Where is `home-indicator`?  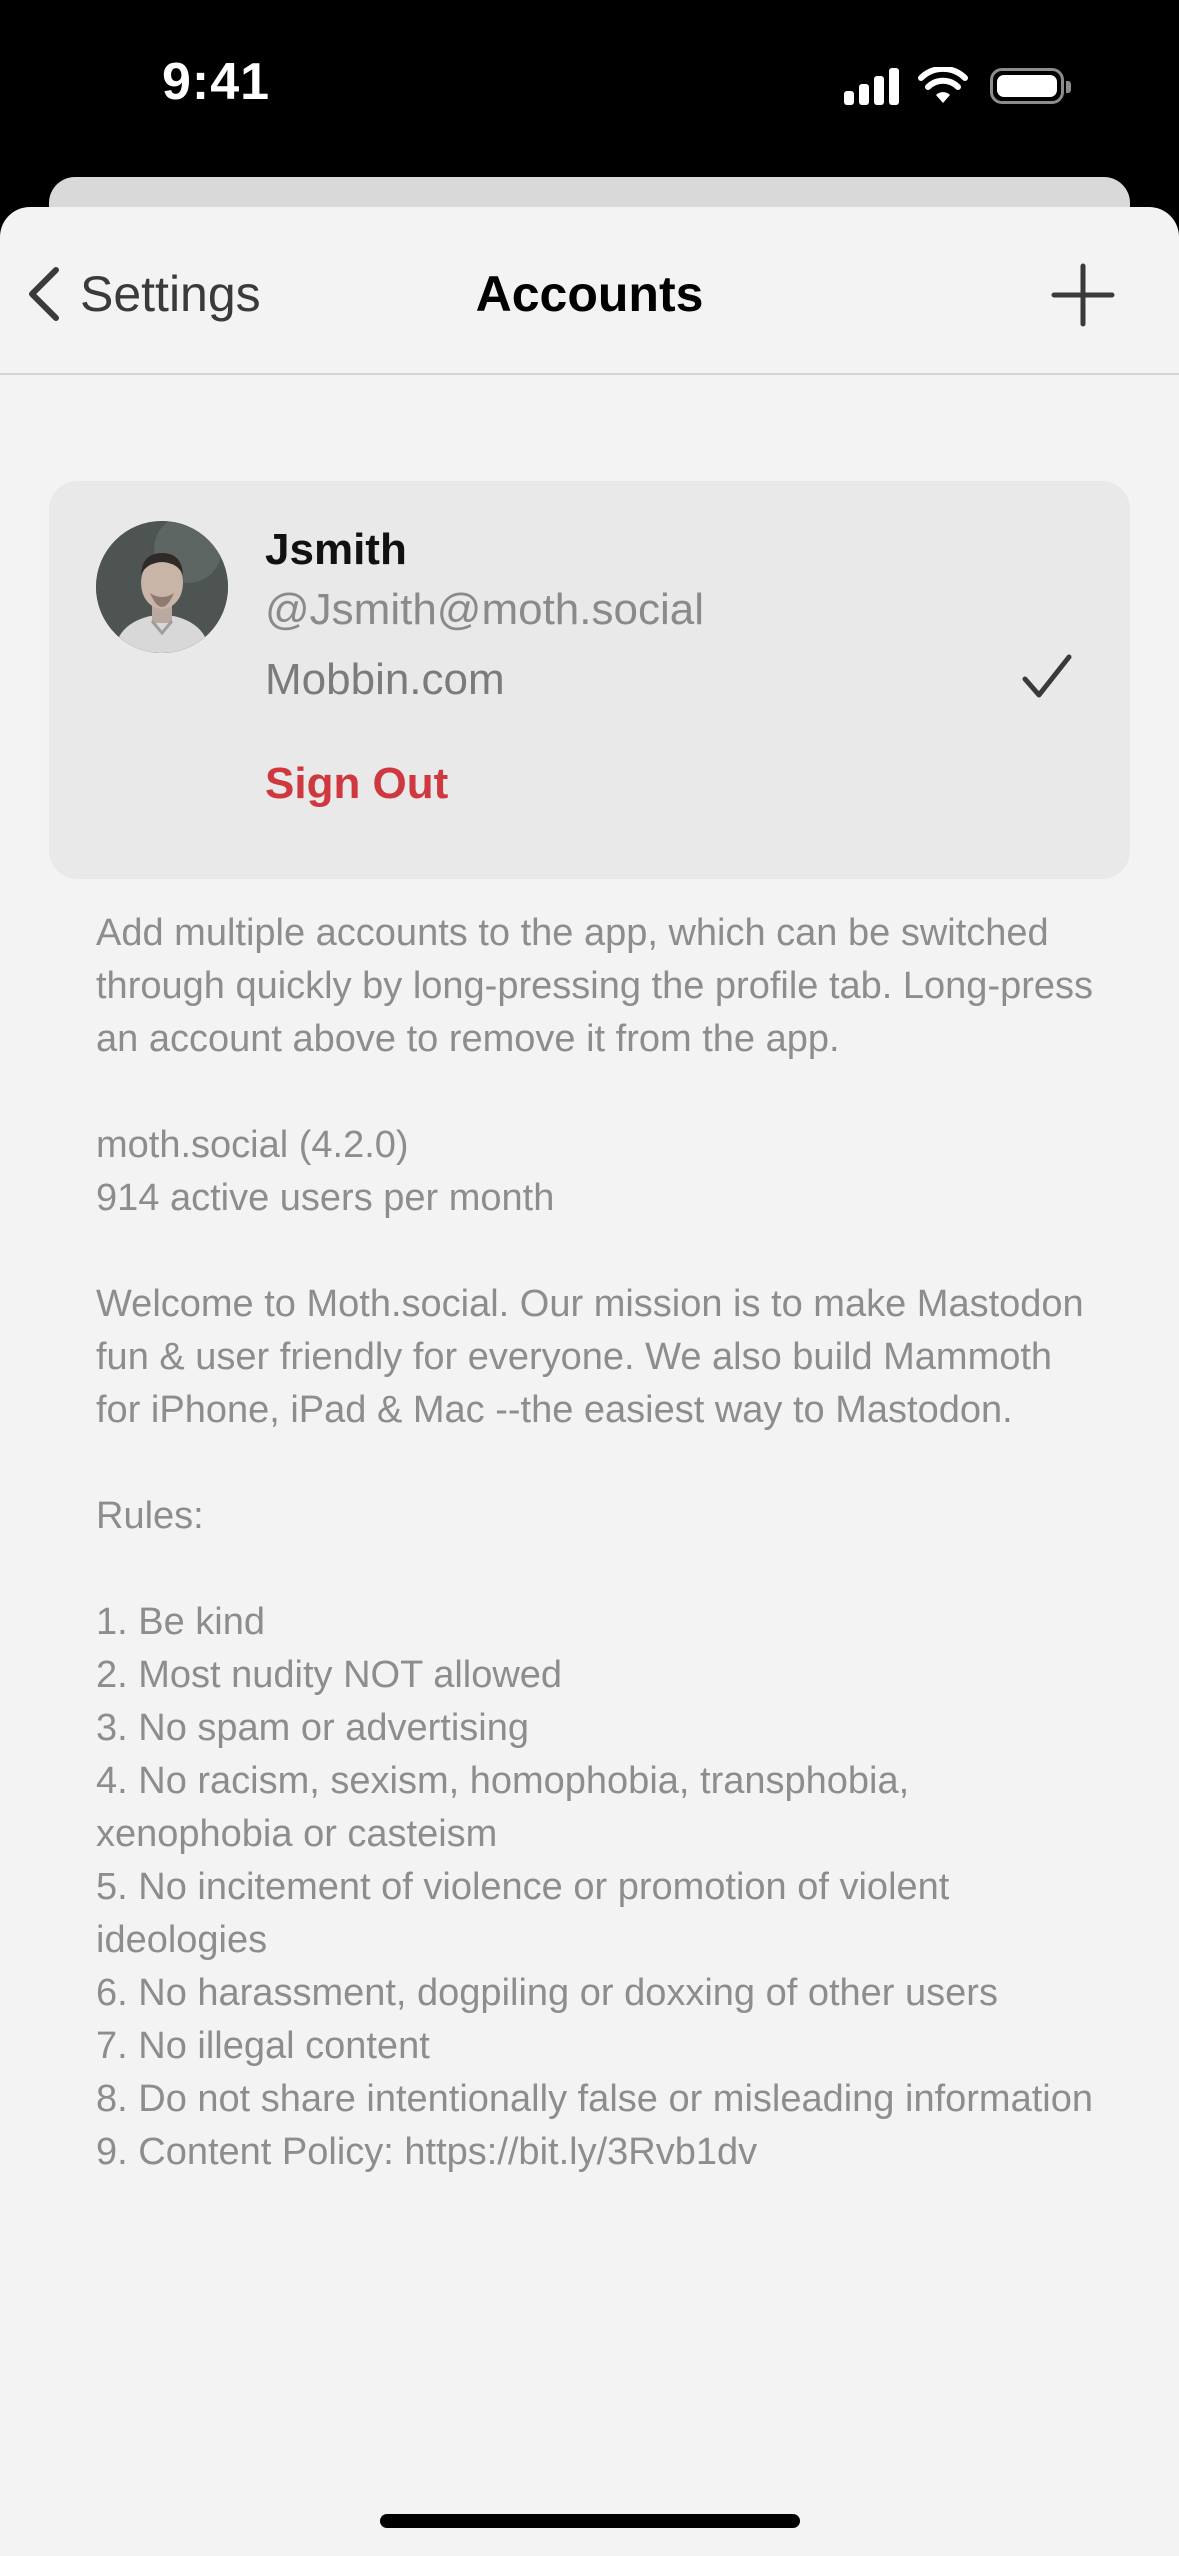 home-indicator is located at coordinates (590, 2521).